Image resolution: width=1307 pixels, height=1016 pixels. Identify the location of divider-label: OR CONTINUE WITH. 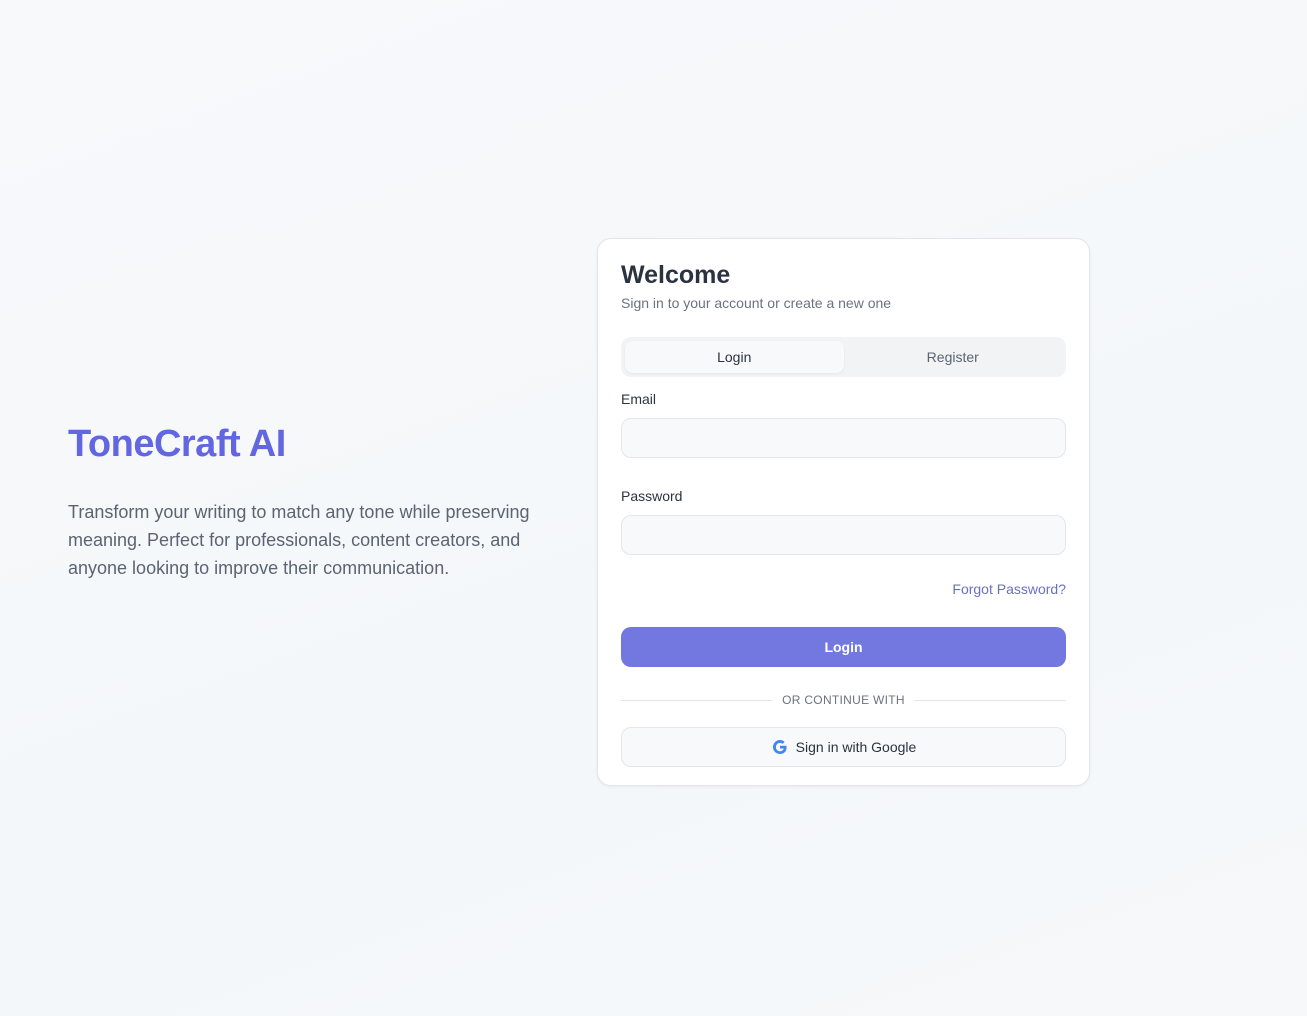
(843, 700).